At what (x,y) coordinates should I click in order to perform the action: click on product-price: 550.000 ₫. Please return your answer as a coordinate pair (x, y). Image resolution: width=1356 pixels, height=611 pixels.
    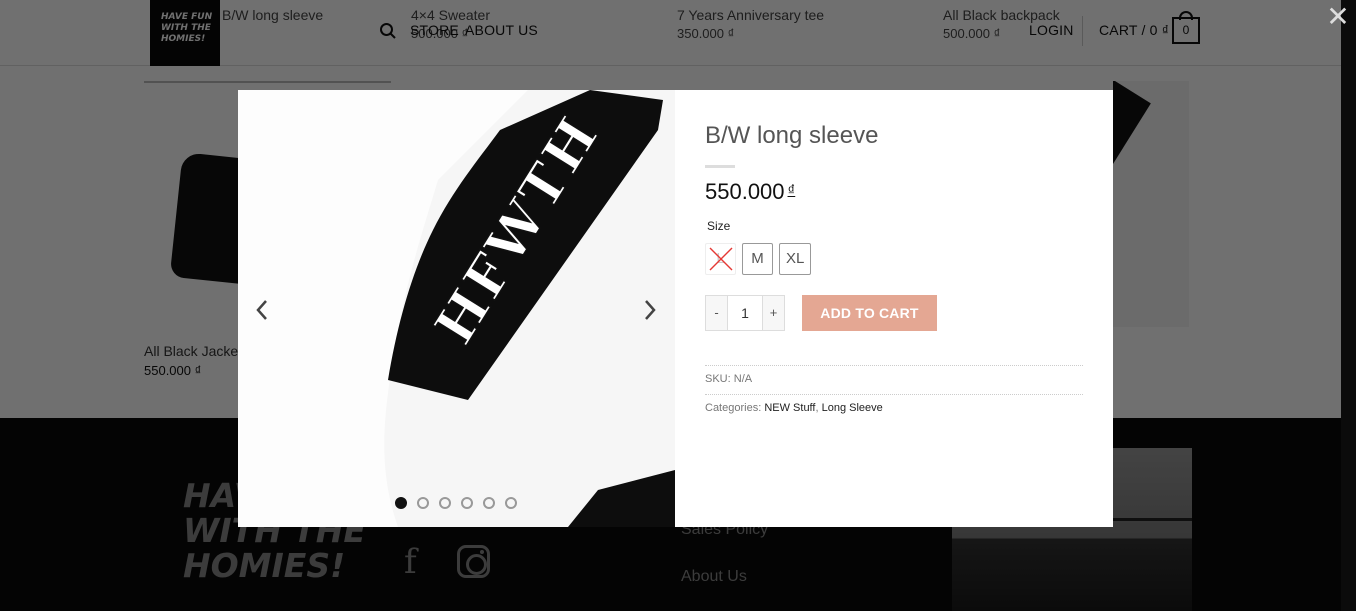
    Looking at the image, I should click on (750, 192).